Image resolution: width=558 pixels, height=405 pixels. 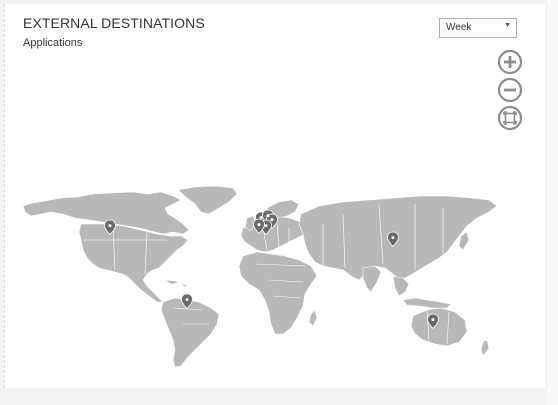 What do you see at coordinates (278, 293) in the screenshot?
I see `africa` at bounding box center [278, 293].